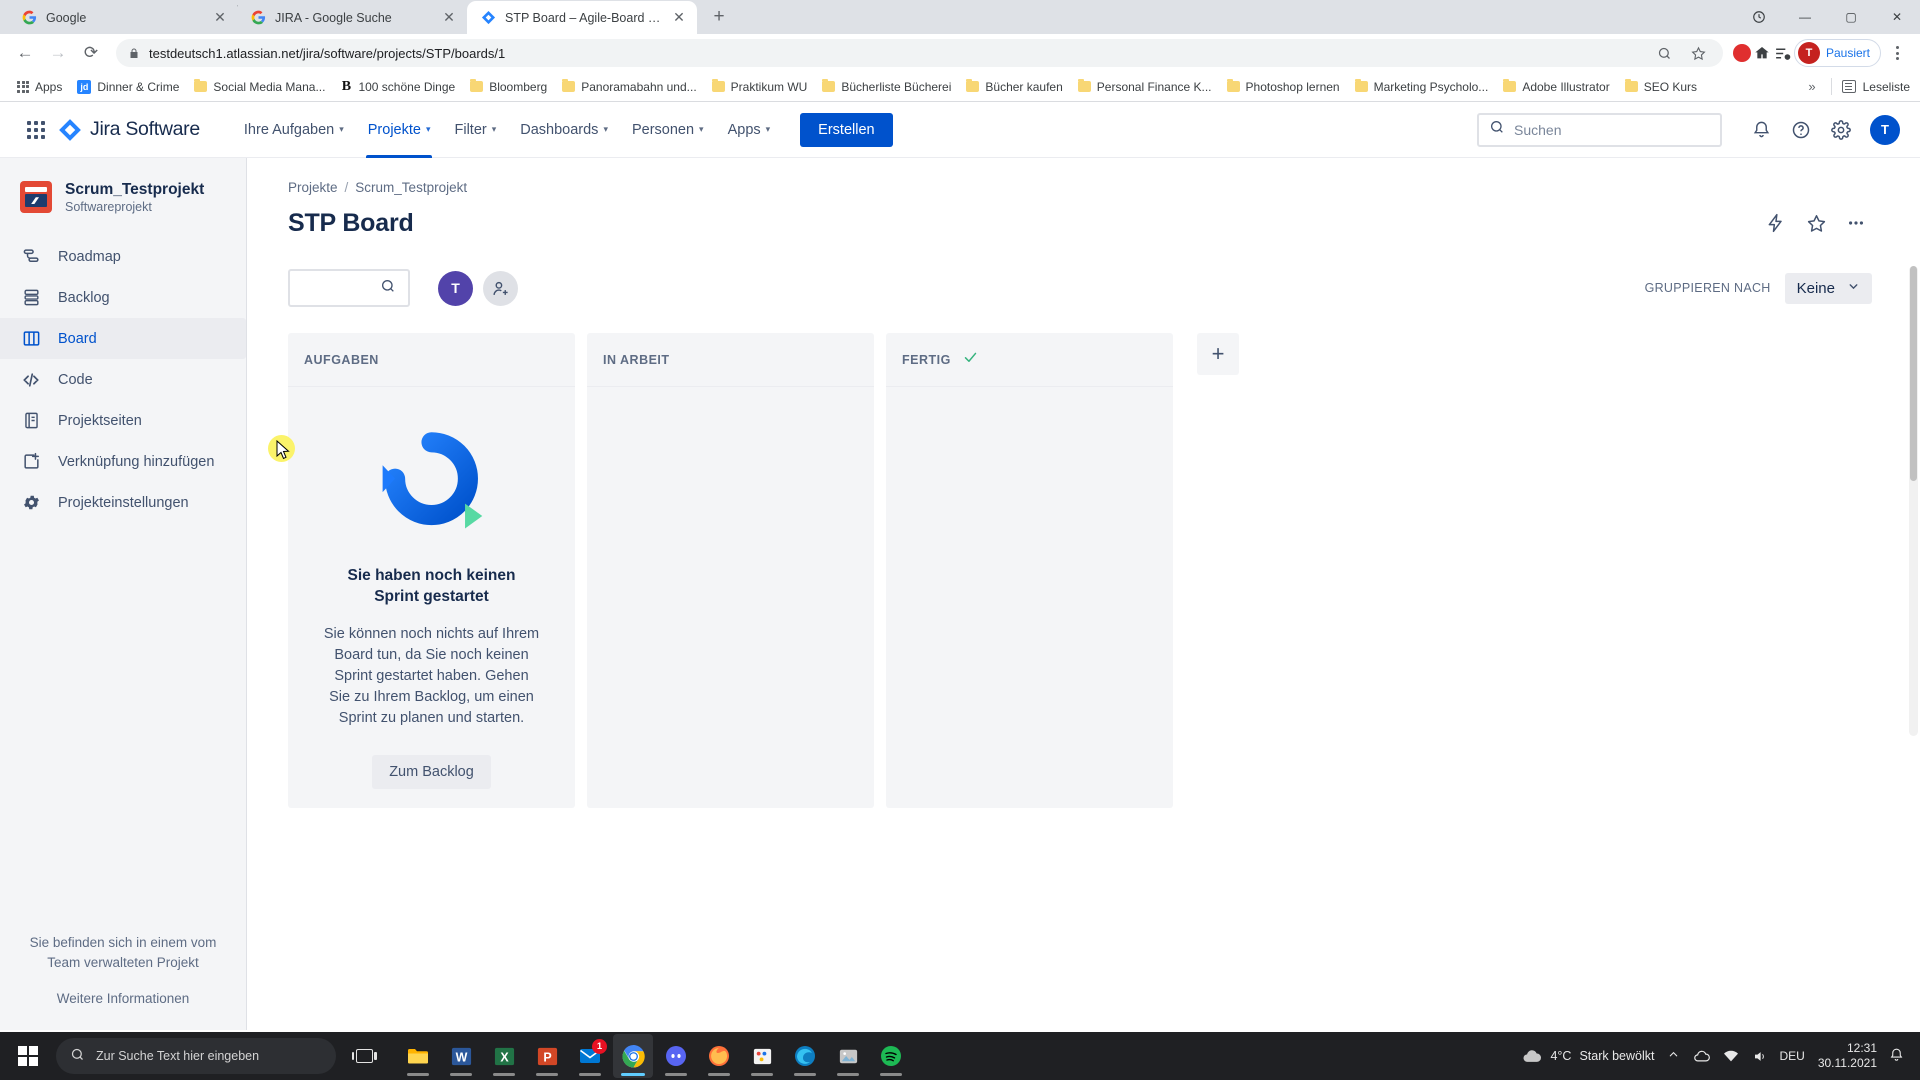  Describe the element at coordinates (1760, 1056) in the screenshot. I see `volume-icon` at that location.